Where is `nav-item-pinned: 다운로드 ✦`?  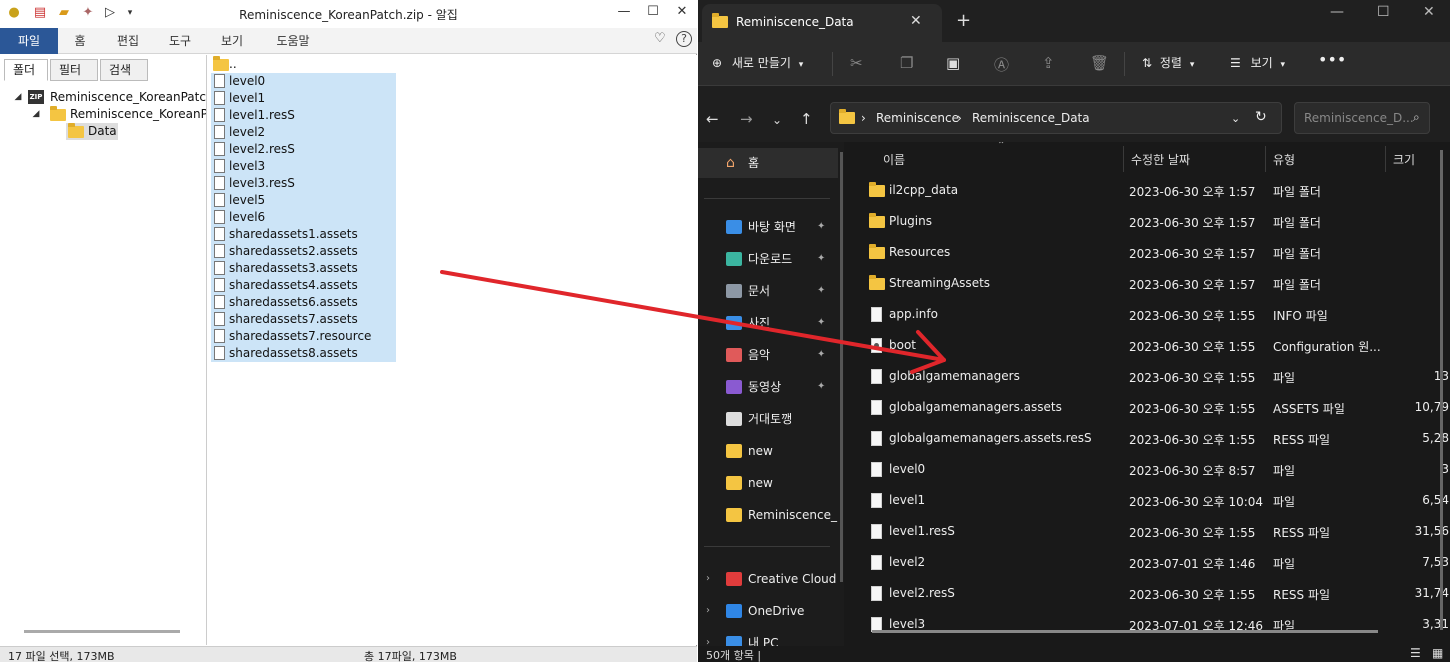
nav-item-pinned: 다운로드 ✦ is located at coordinates (768, 259).